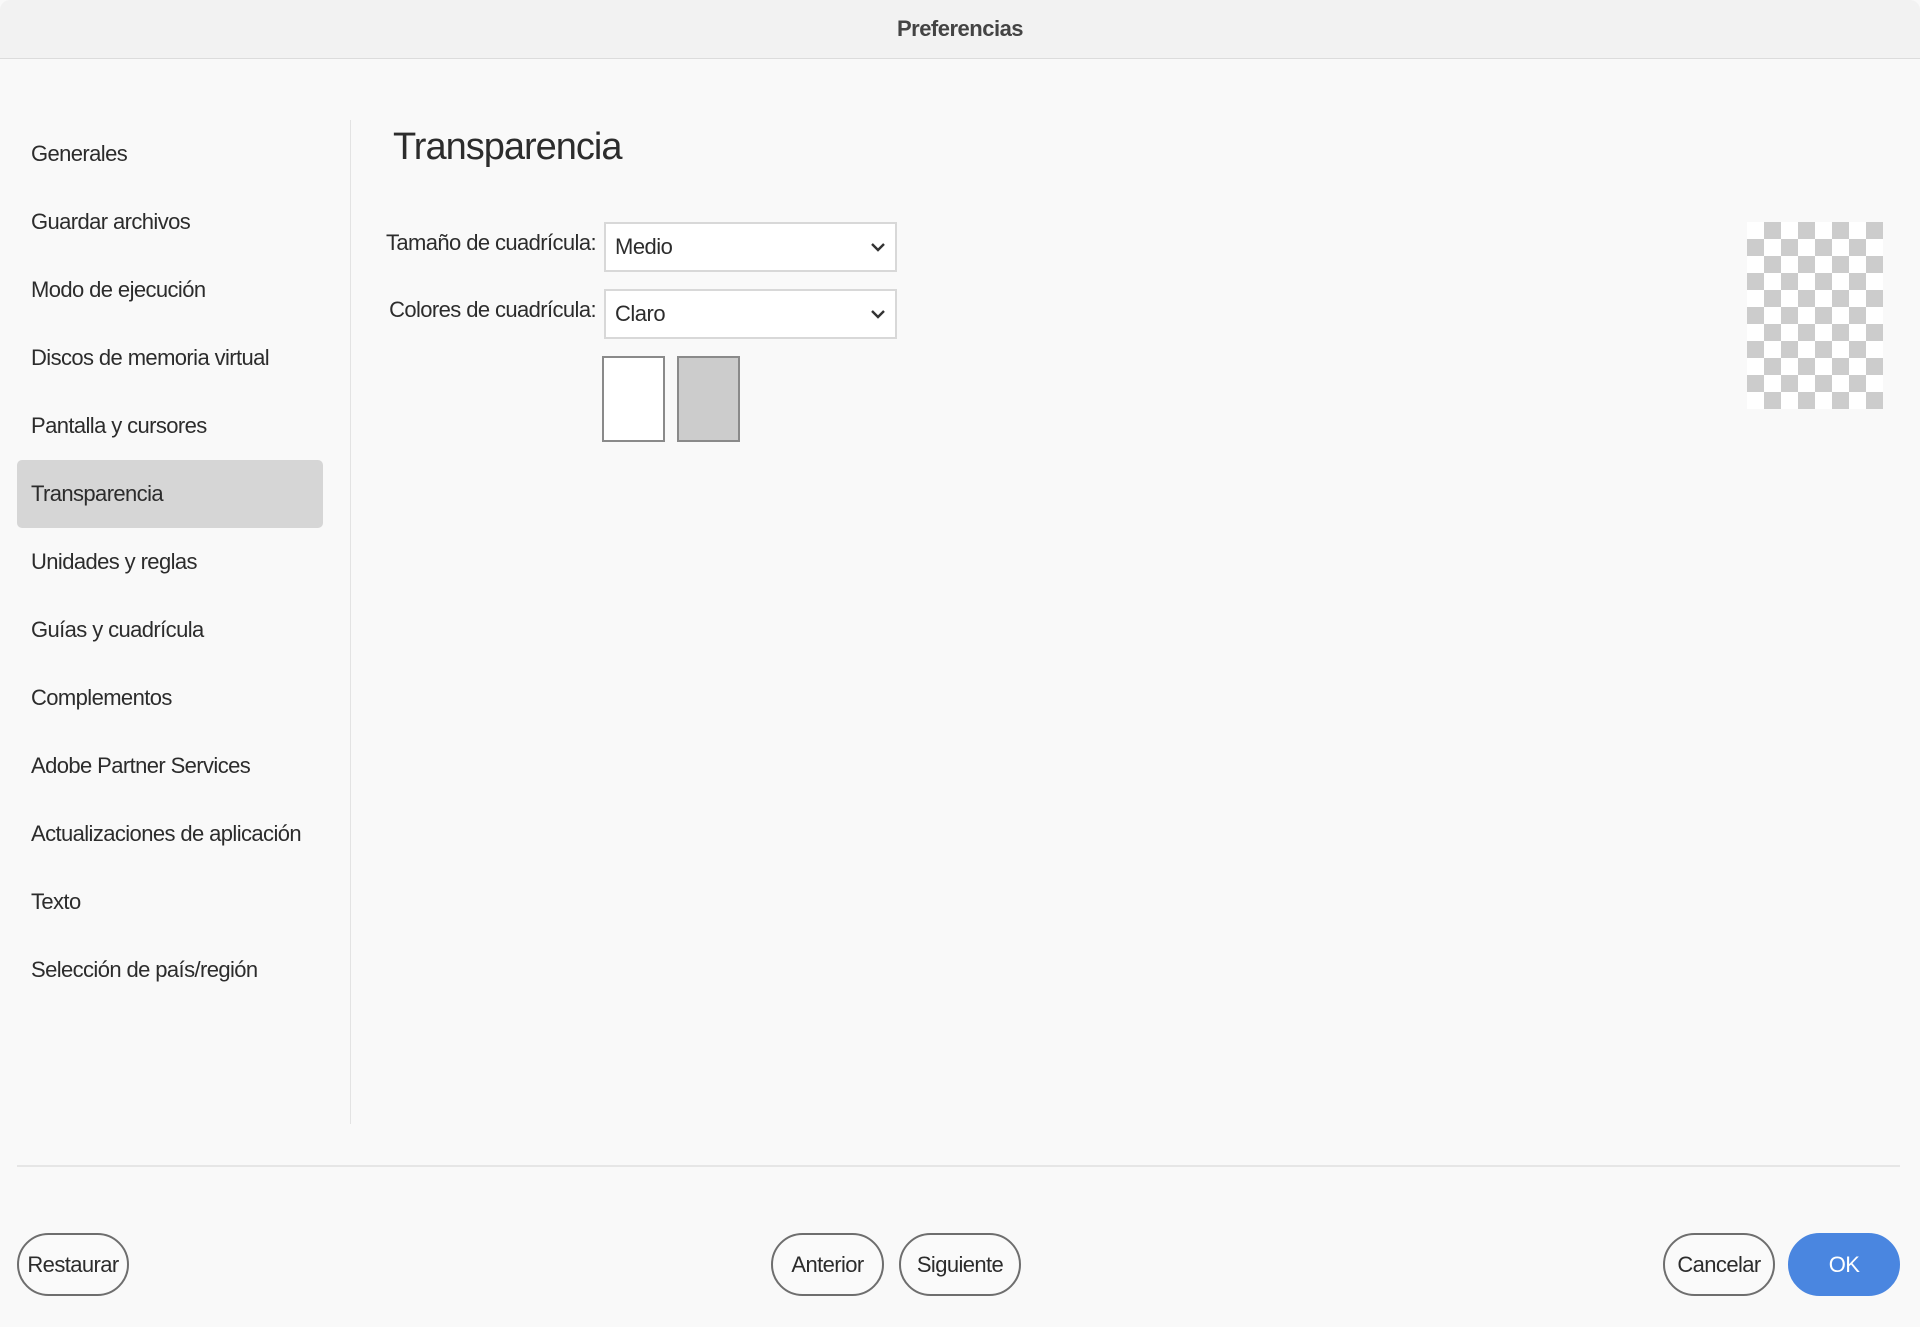 This screenshot has width=1920, height=1327. I want to click on grid-size-label: Tamaño de cuadrícula:, so click(491, 242).